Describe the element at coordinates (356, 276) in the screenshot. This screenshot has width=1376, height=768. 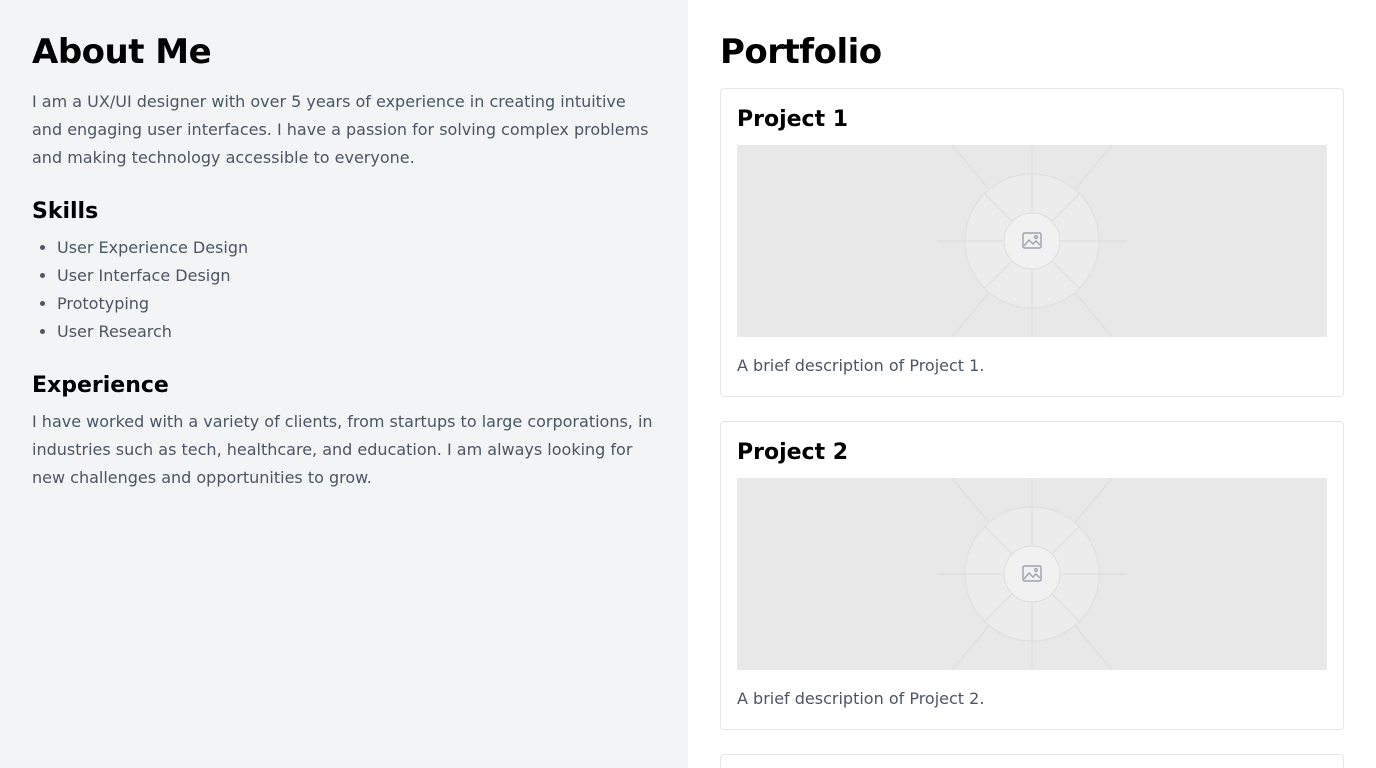
I see `skill-item: User Interface Design` at that location.